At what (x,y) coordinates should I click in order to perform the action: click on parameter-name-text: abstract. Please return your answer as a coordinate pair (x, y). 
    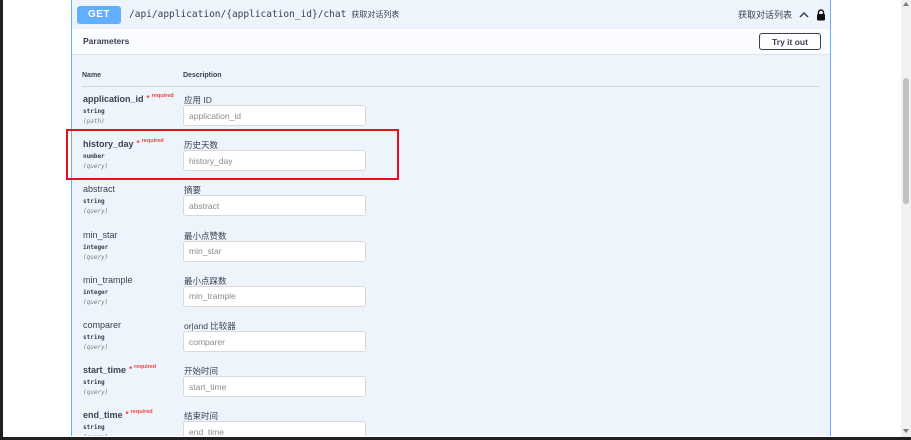
    Looking at the image, I should click on (99, 189).